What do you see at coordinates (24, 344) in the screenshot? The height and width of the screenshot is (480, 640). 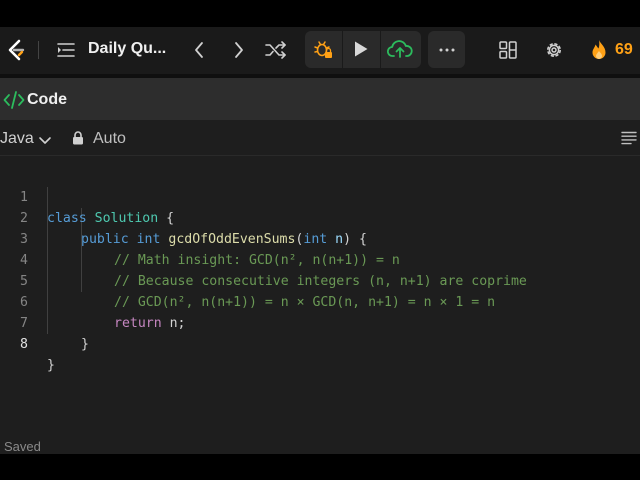 I see `line-number: 8` at bounding box center [24, 344].